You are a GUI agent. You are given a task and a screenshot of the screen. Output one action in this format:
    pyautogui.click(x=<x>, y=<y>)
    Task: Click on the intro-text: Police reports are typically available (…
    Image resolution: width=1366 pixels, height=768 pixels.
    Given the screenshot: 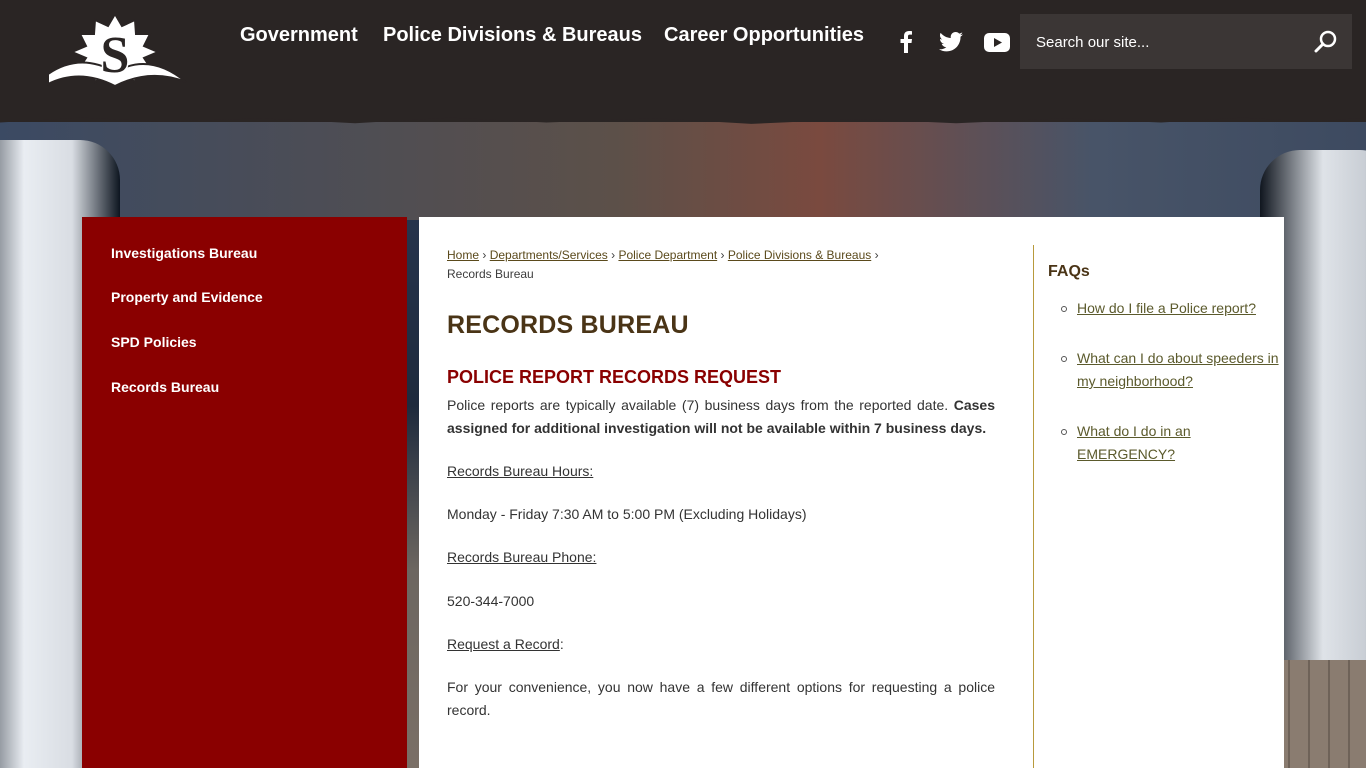 What is the action you would take?
    pyautogui.click(x=698, y=405)
    